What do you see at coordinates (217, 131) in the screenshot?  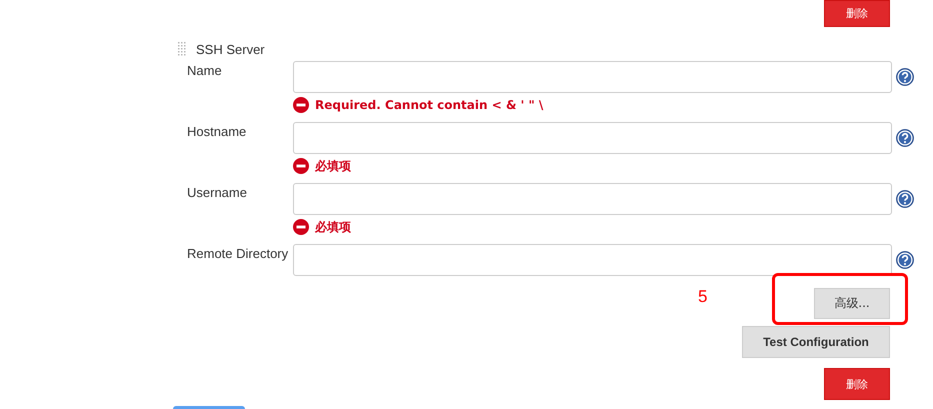 I see `field-label: Hostname` at bounding box center [217, 131].